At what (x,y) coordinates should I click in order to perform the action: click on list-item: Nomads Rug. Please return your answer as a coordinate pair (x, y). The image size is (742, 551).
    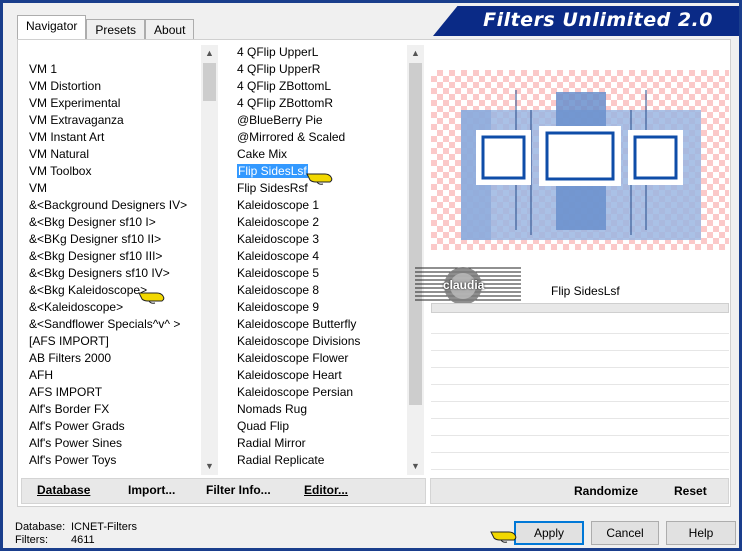
    Looking at the image, I should click on (321, 409).